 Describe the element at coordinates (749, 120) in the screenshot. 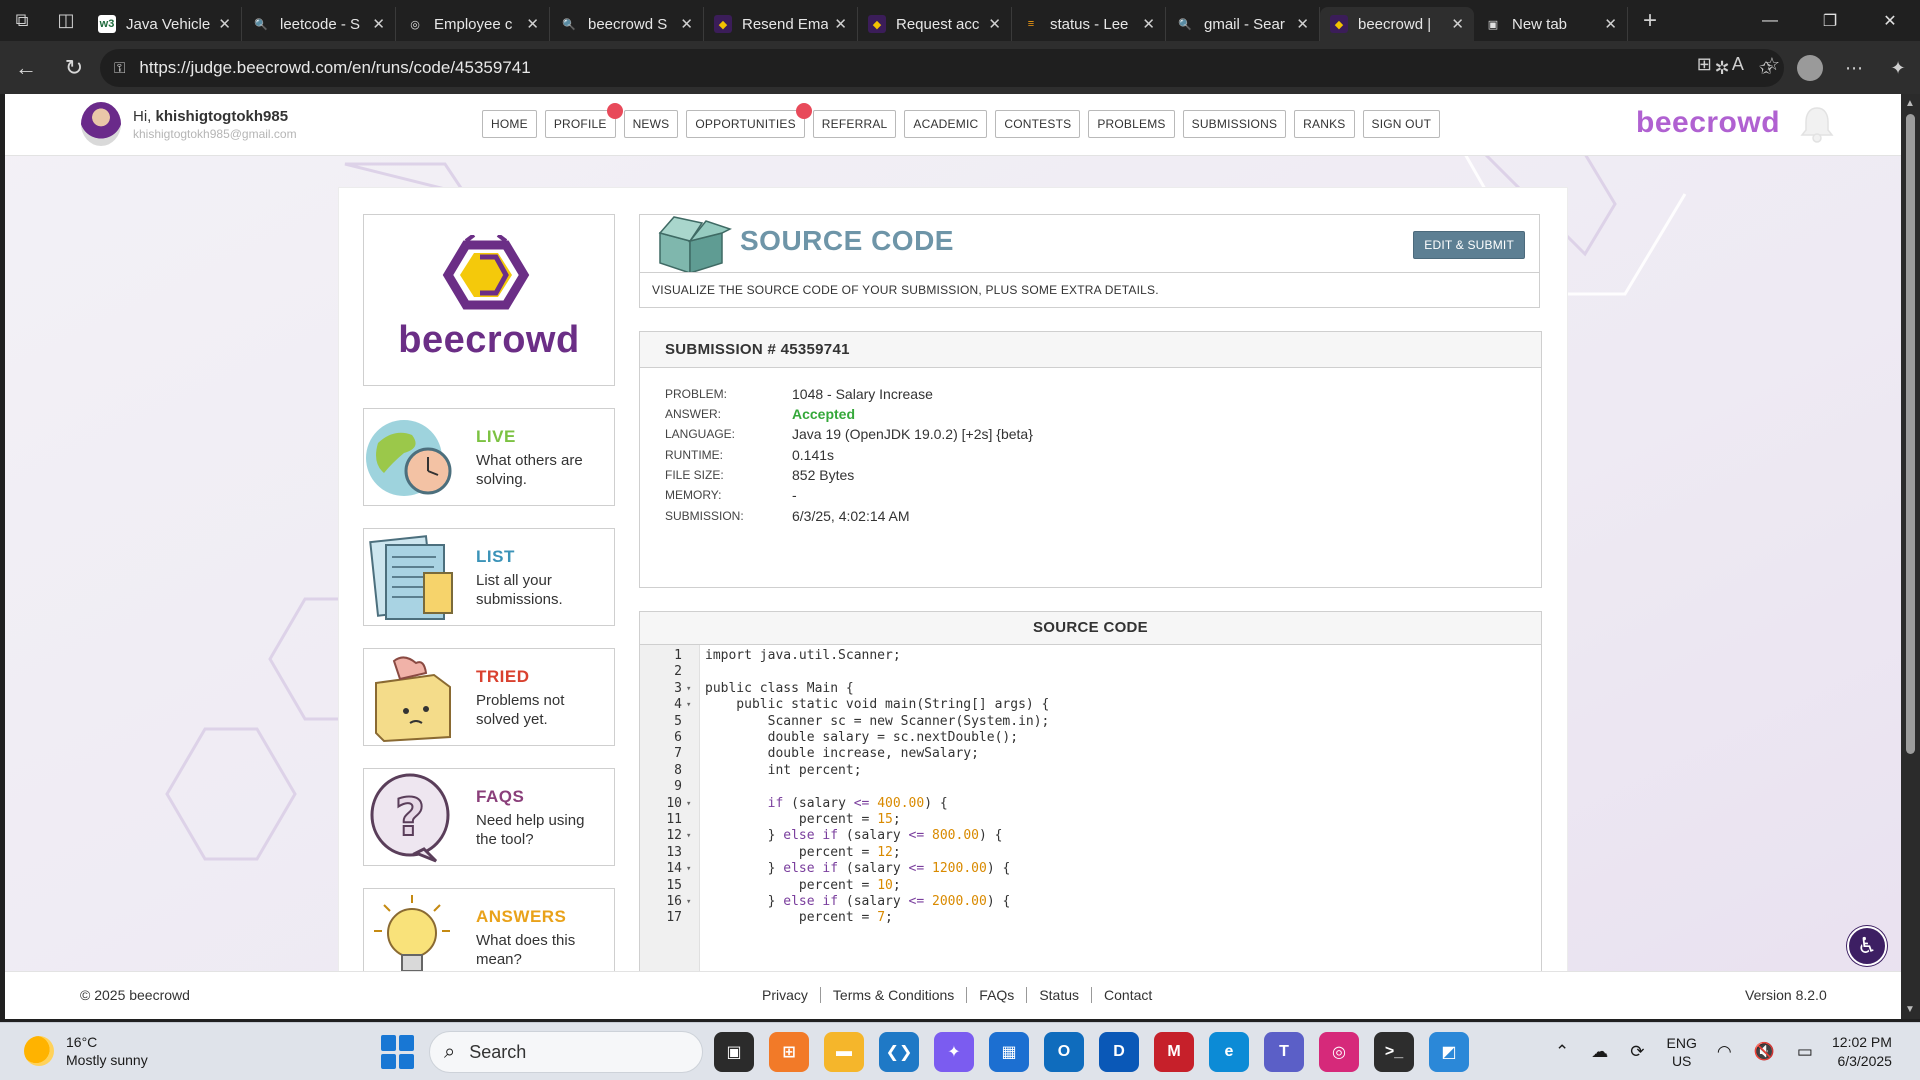

I see `nav-opportunities: OPPORTUNITIES` at that location.